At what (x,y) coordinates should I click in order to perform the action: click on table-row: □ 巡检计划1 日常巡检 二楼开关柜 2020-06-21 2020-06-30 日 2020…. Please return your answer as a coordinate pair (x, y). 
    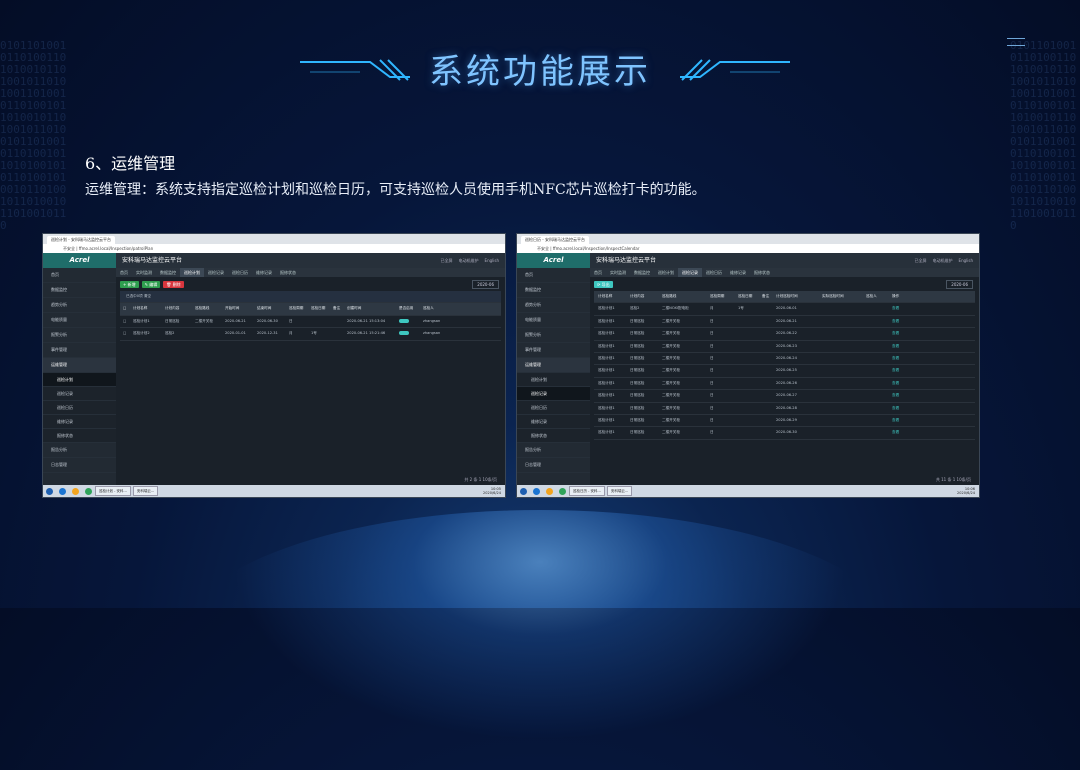
    Looking at the image, I should click on (310, 322).